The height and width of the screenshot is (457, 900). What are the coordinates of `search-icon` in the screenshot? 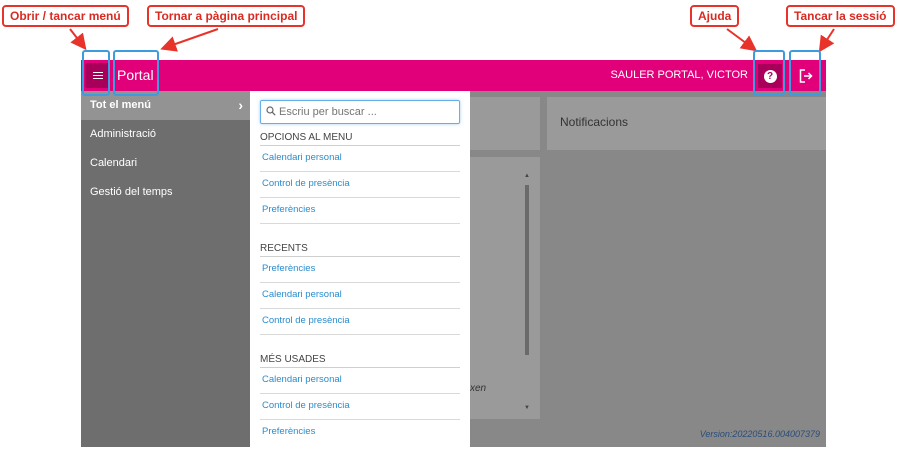 It's located at (271, 111).